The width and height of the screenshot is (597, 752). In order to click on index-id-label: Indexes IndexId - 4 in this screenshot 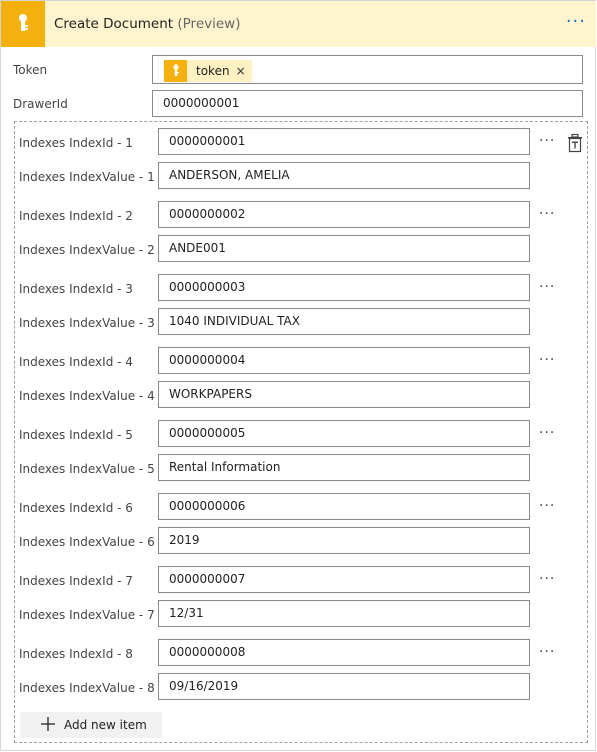, I will do `click(76, 362)`.